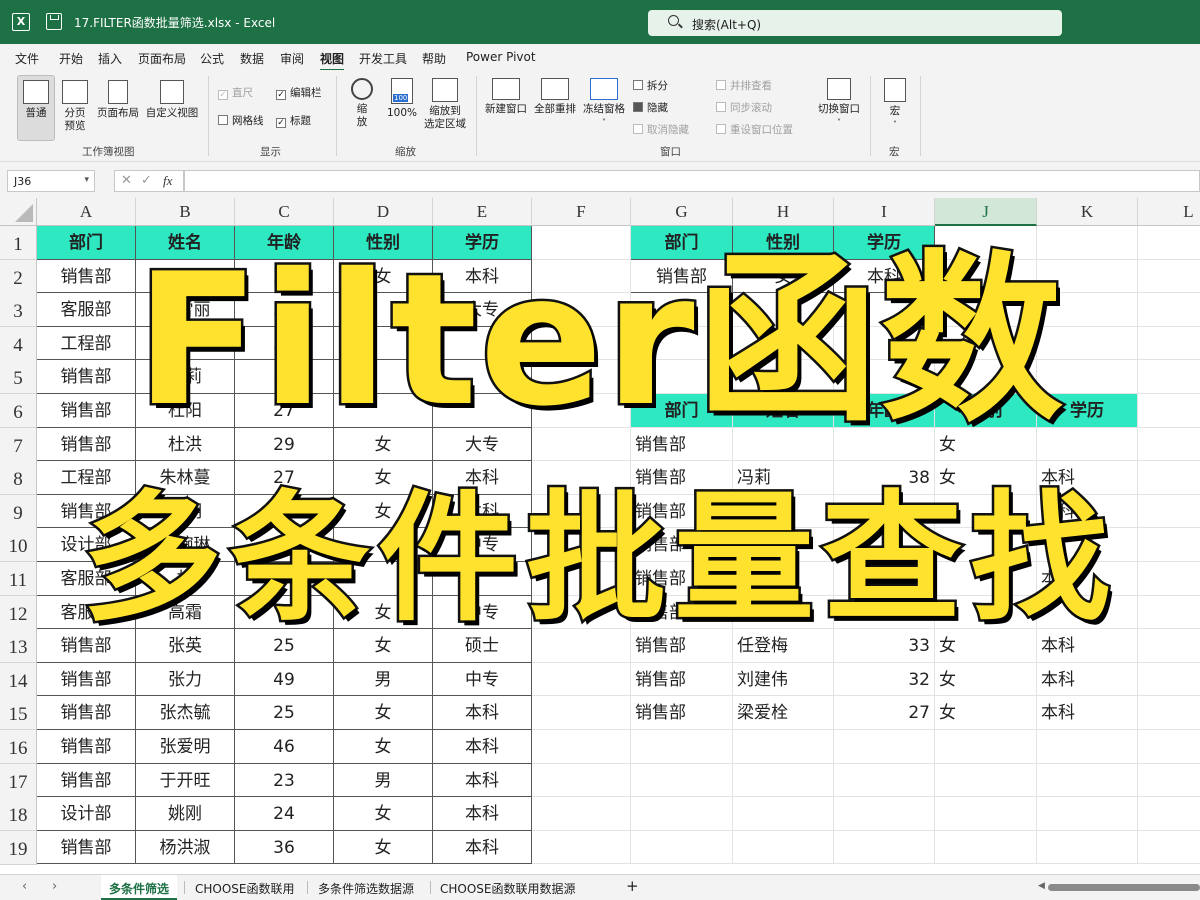 This screenshot has height=900, width=1200. I want to click on source-data-cell: 杜阳, so click(185, 411).